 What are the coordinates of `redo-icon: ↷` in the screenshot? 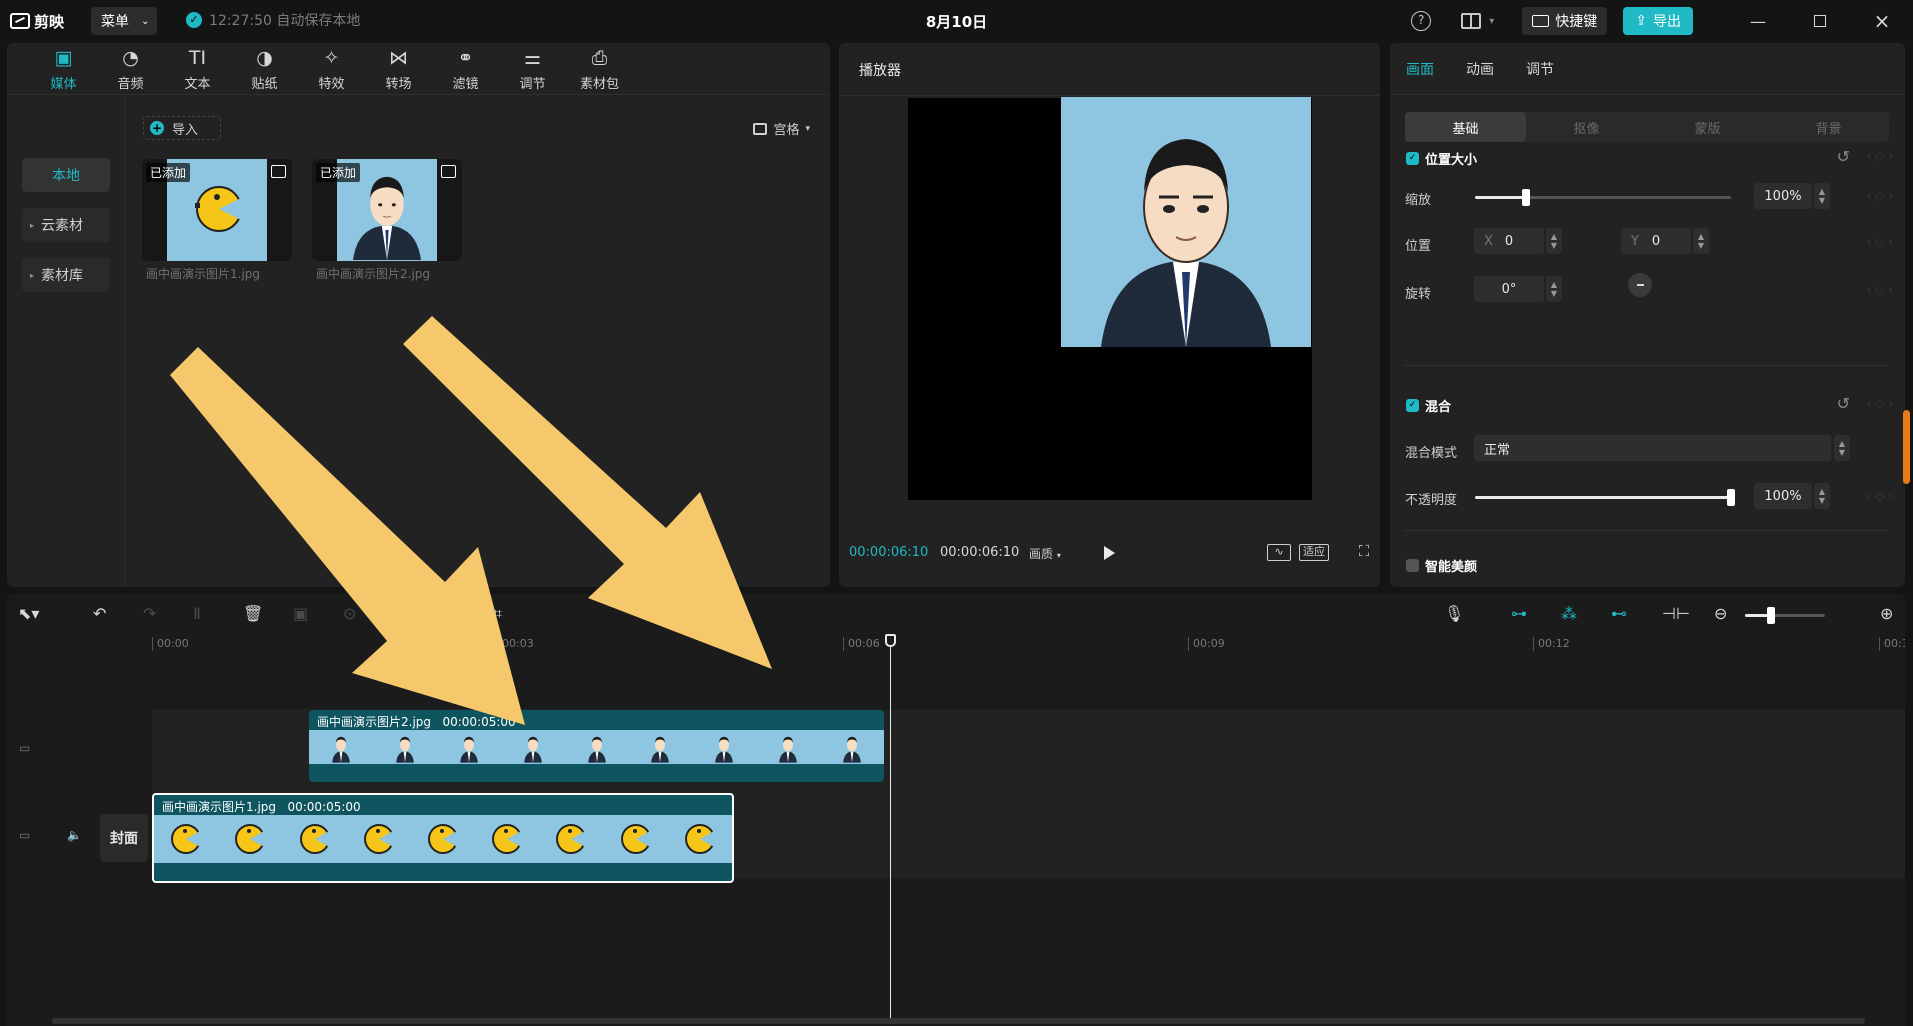 It's located at (149, 614).